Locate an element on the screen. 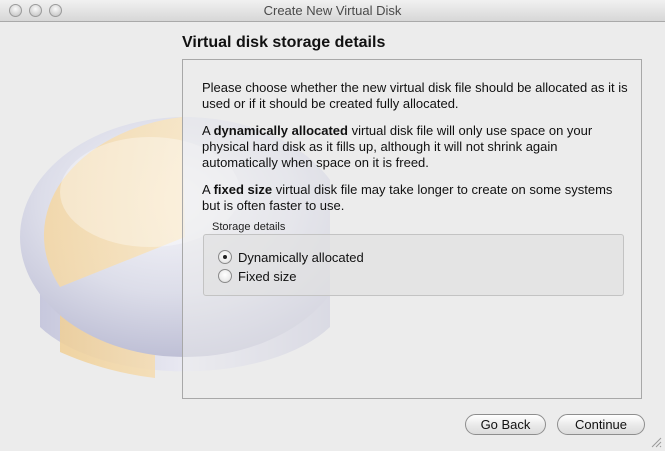 This screenshot has height=451, width=665. radio-label: Fixed size is located at coordinates (267, 276).